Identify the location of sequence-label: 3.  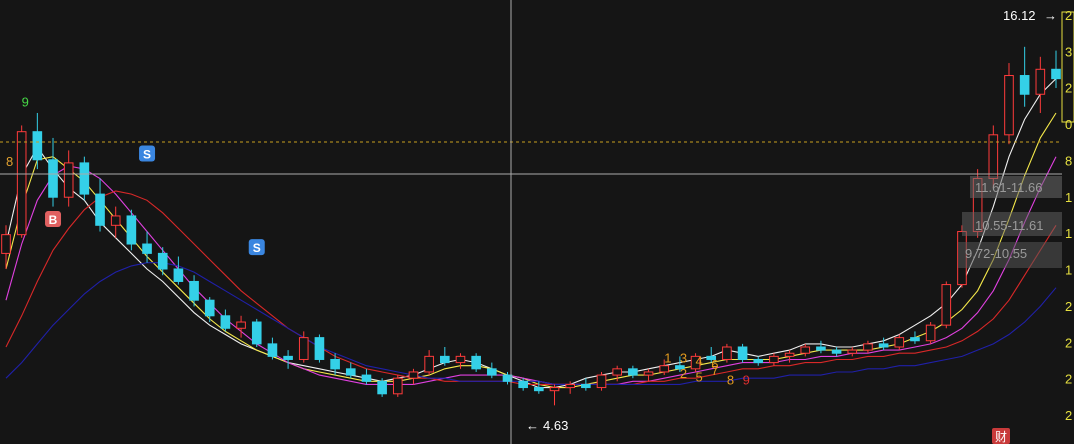
(683, 358).